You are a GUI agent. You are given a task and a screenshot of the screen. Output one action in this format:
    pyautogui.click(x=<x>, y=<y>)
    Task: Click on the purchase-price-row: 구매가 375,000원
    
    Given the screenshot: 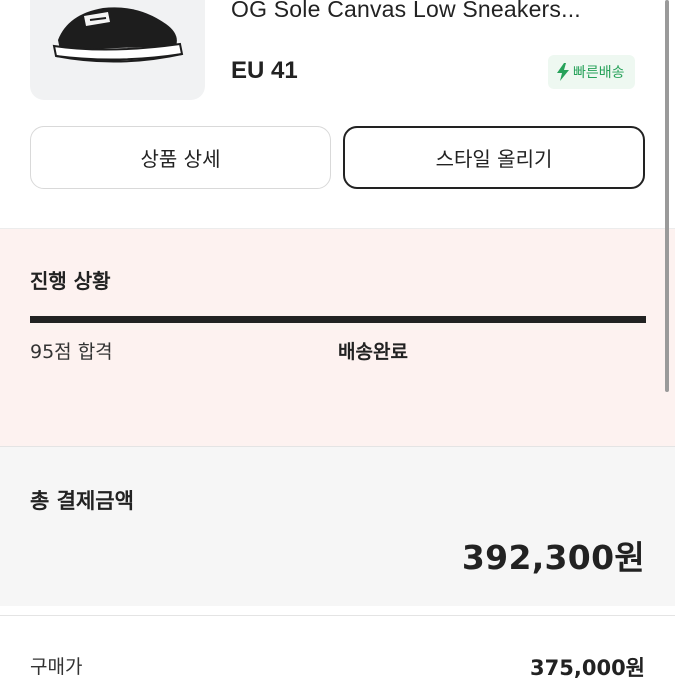 What is the action you would take?
    pyautogui.click(x=337, y=647)
    